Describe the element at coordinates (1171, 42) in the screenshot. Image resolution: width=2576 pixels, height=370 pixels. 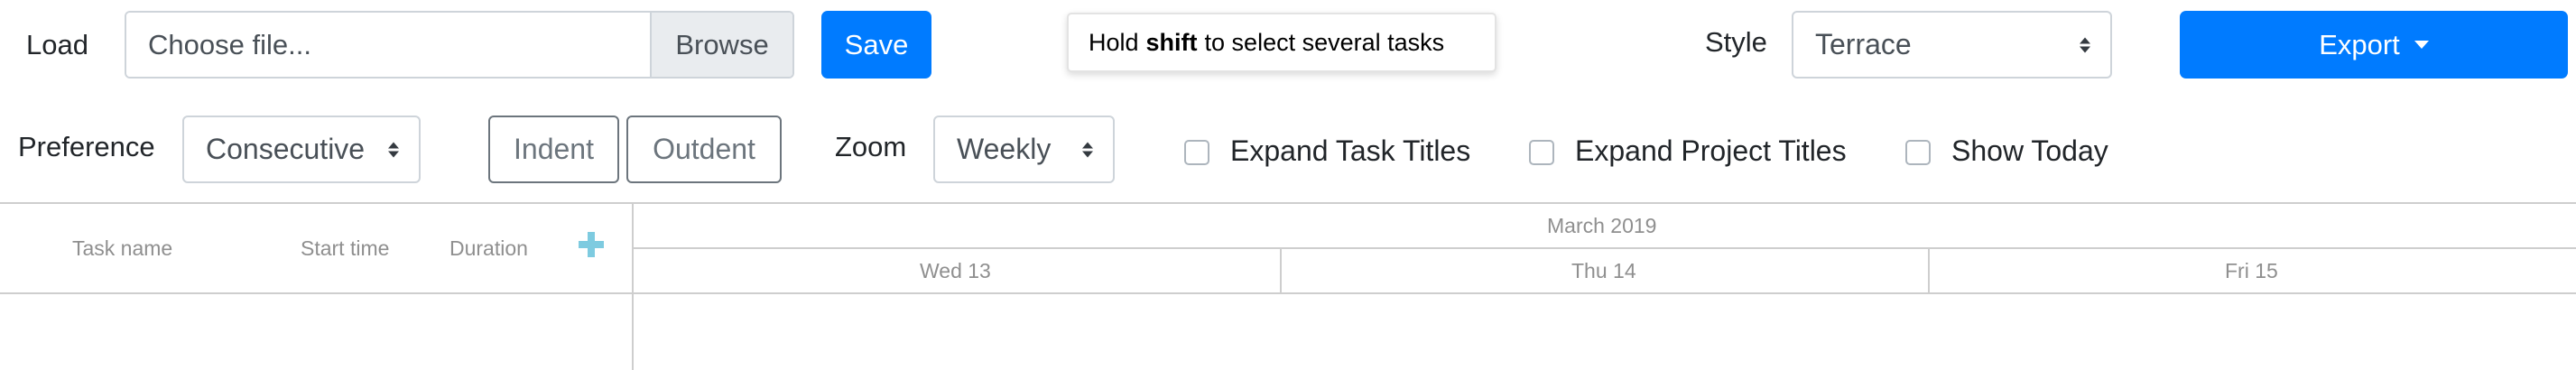
I see `hint-key: shift` at that location.